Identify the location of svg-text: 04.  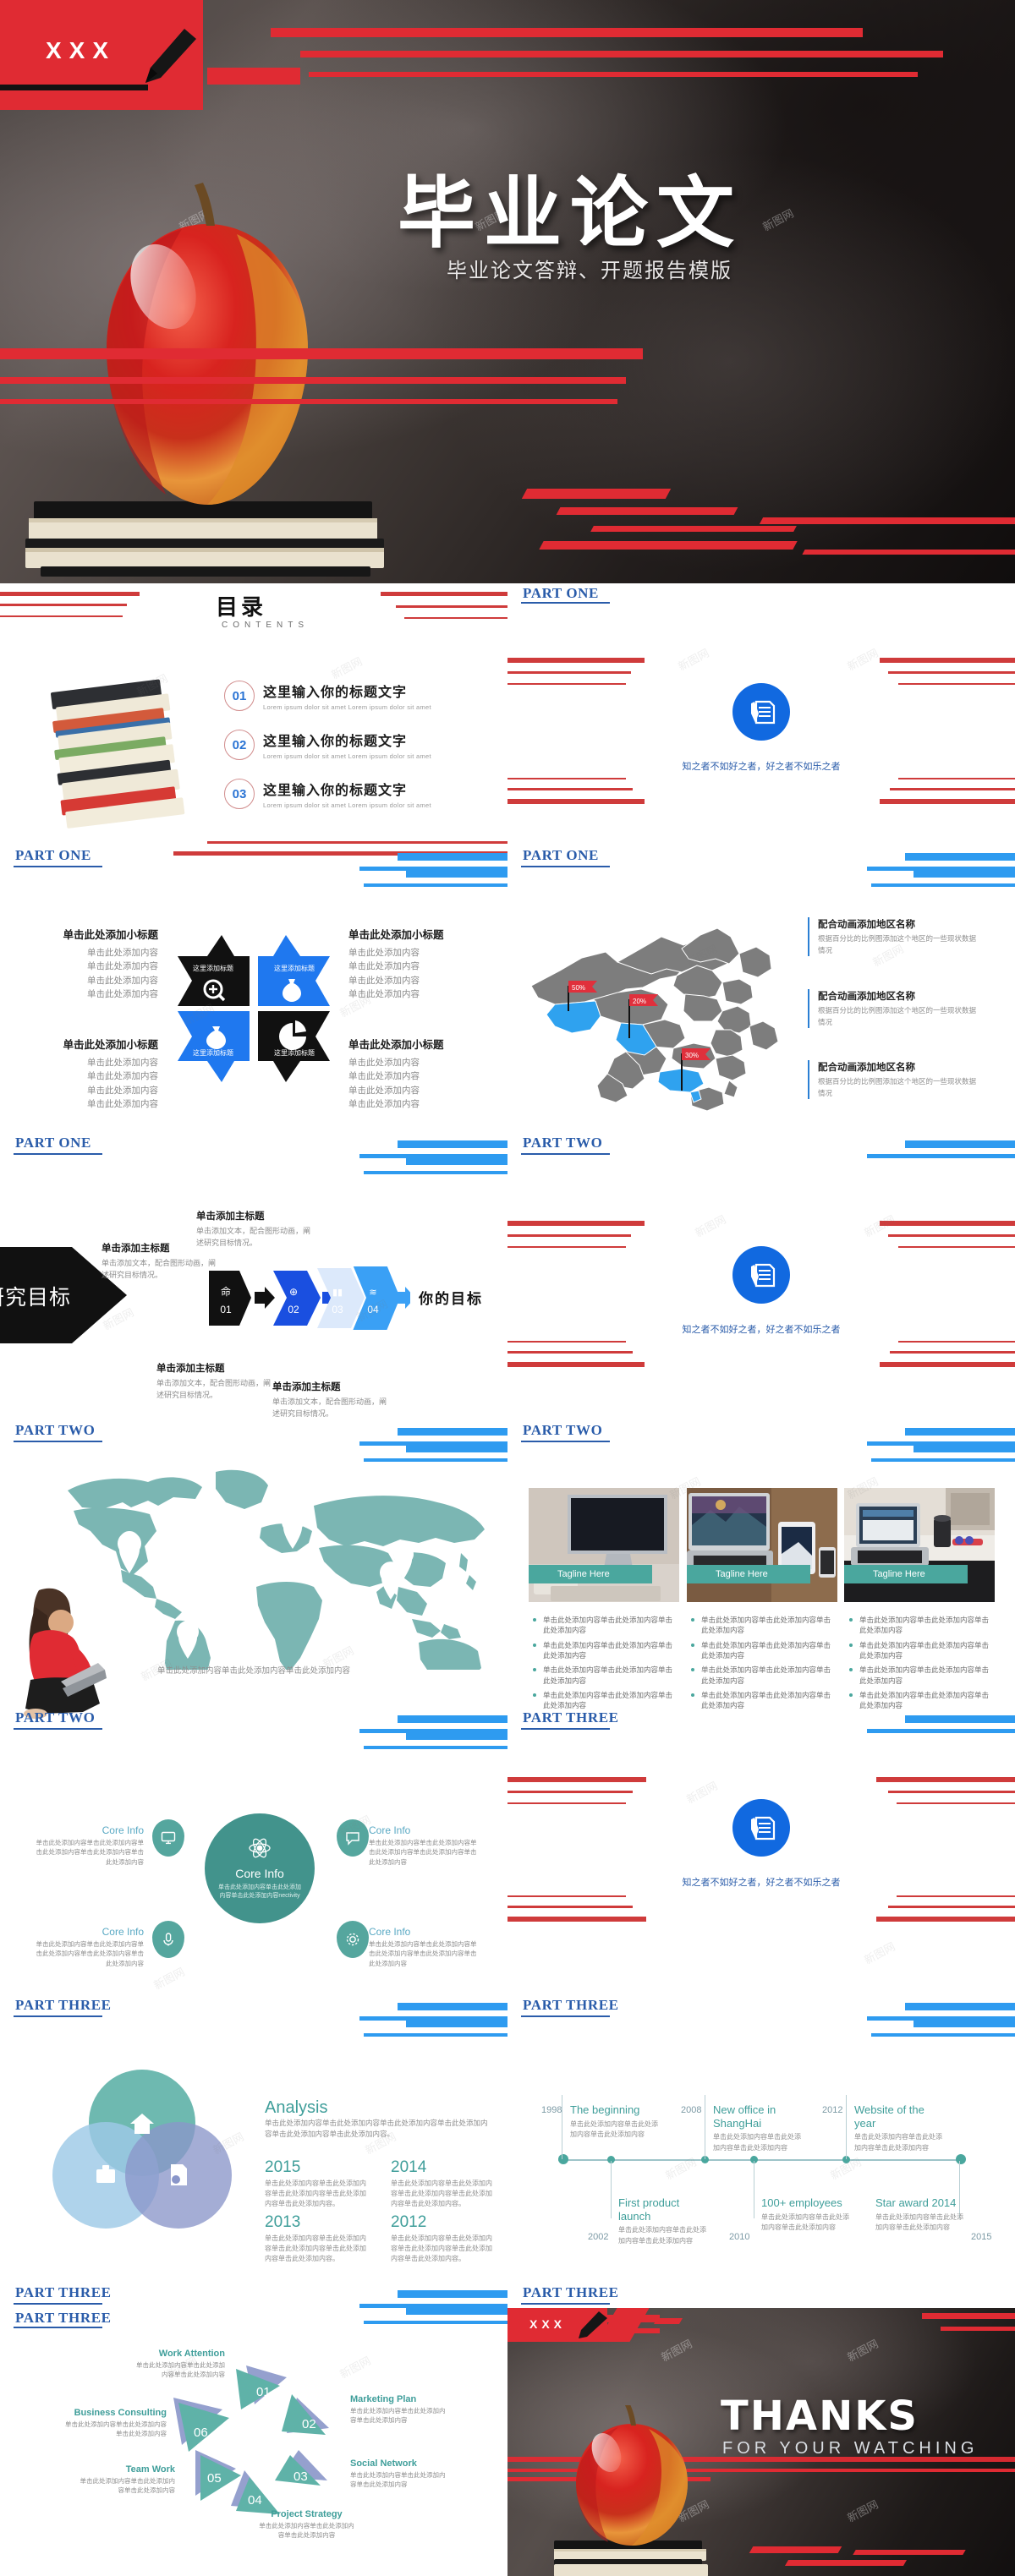
(373, 1309).